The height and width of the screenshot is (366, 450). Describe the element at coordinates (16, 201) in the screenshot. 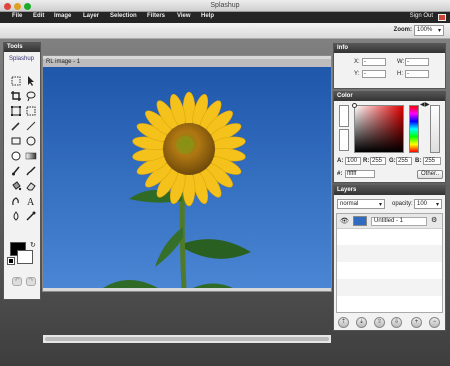

I see `smudge-icon` at that location.